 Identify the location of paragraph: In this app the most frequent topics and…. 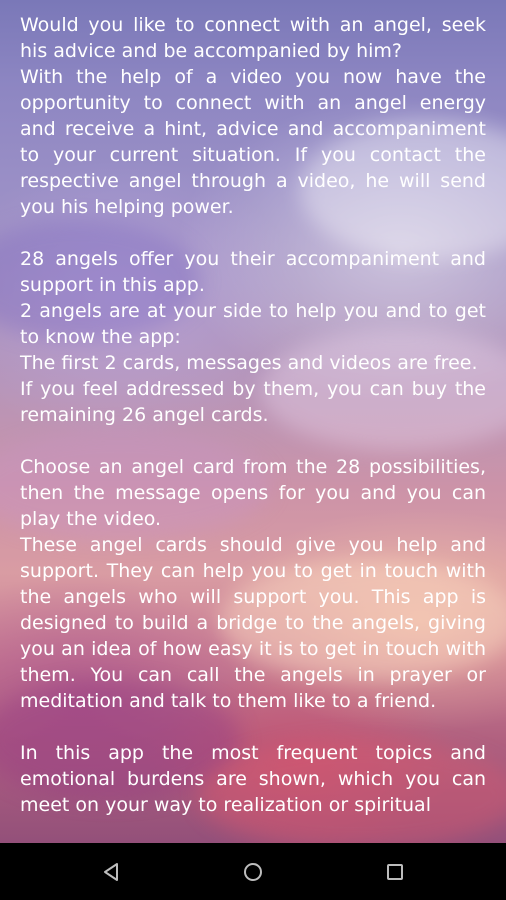
(253, 779).